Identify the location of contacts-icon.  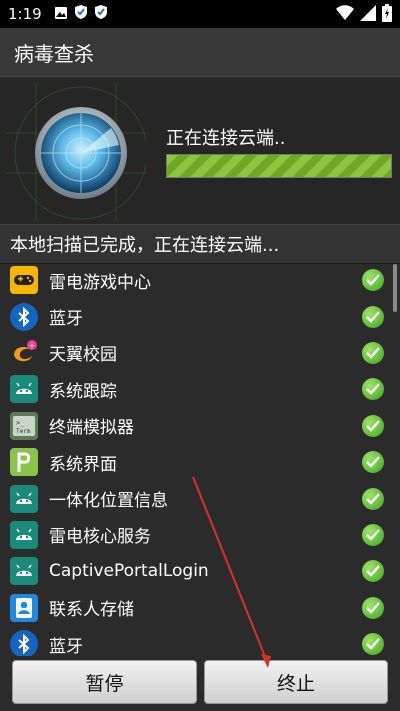
(24, 607).